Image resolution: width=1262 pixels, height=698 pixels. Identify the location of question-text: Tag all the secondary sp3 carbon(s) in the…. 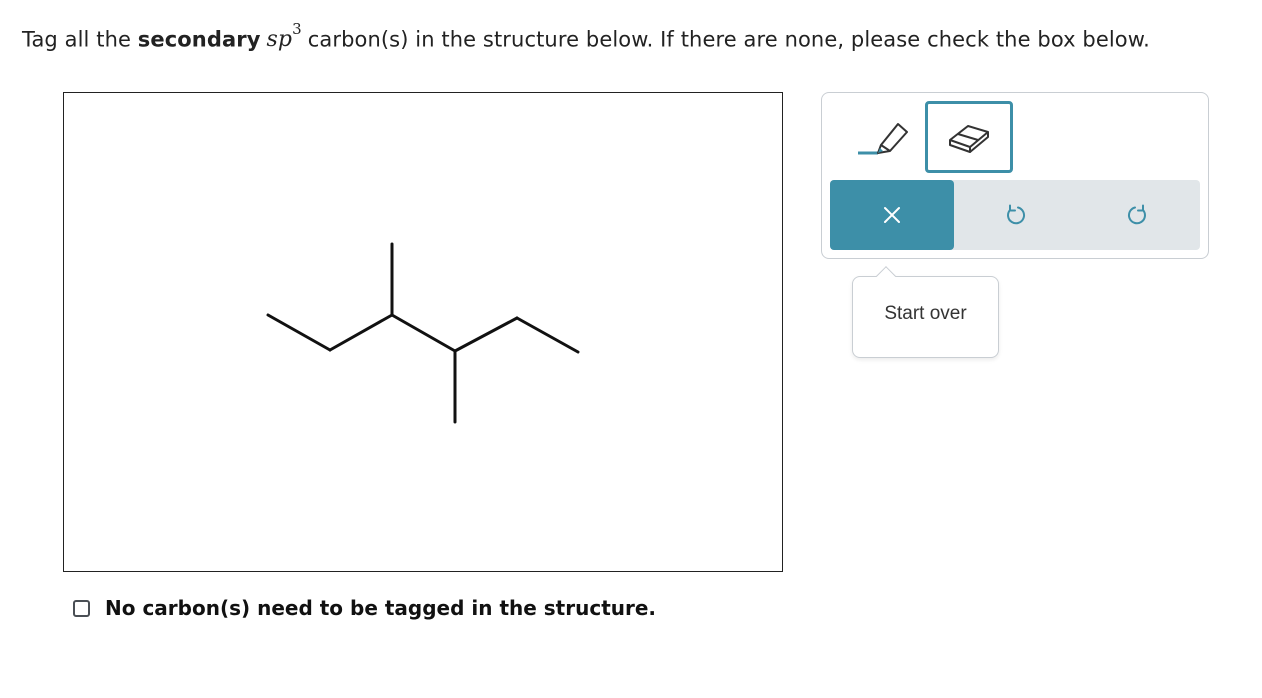
(637, 36).